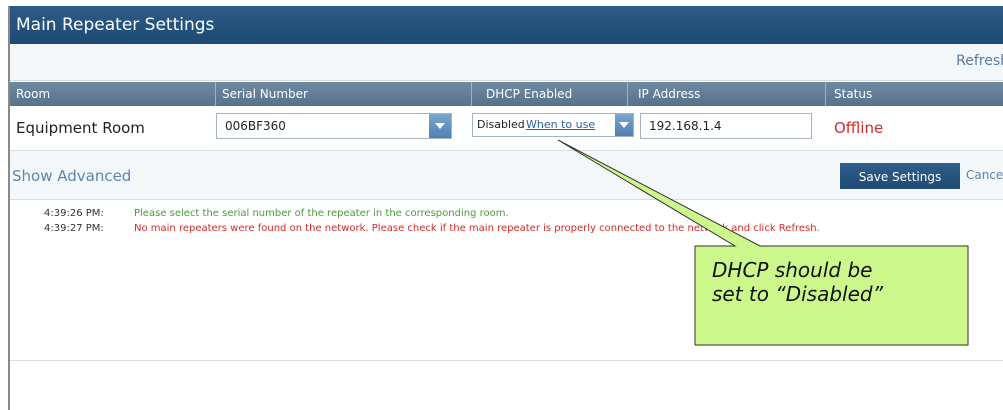 This screenshot has height=410, width=1003. What do you see at coordinates (792, 270) in the screenshot?
I see `callout-line: DHCP should be` at bounding box center [792, 270].